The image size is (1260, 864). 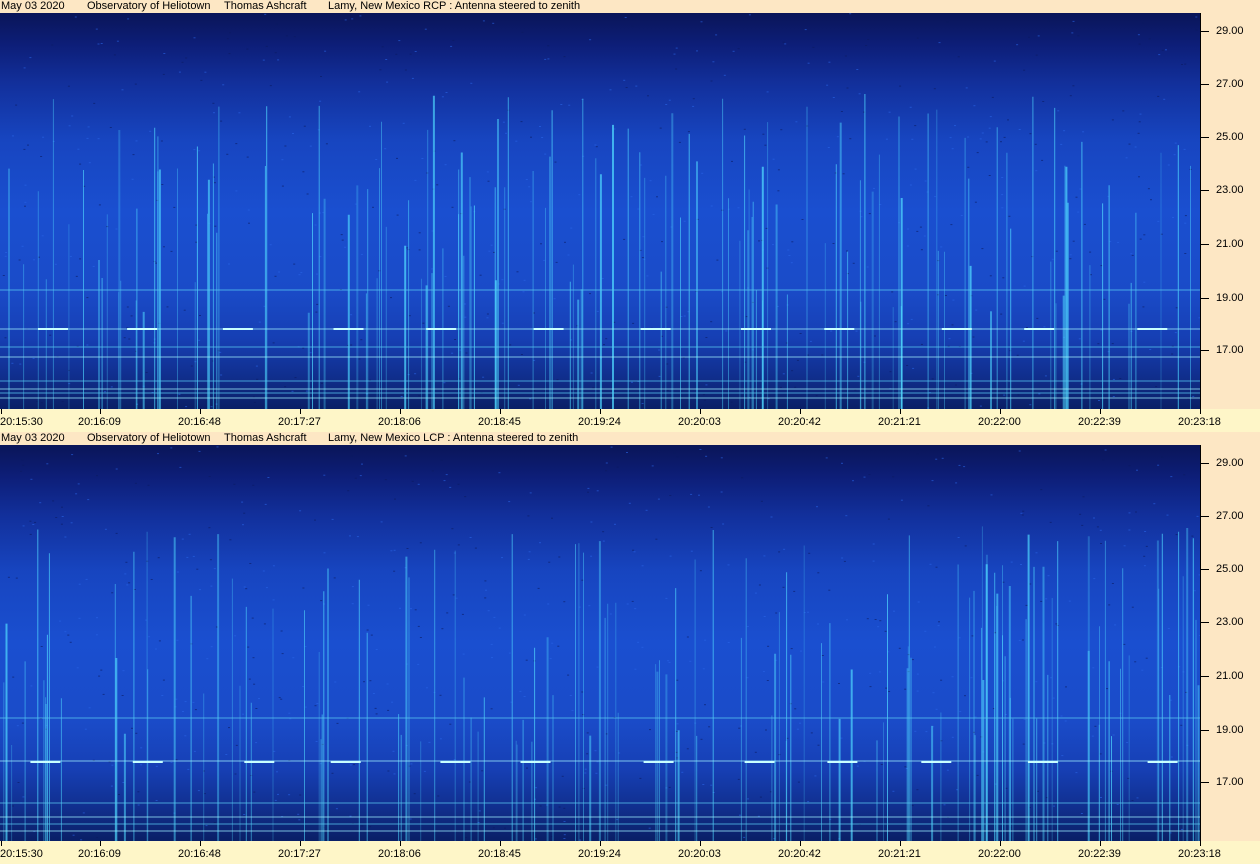 What do you see at coordinates (708, 419) in the screenshot?
I see `time-tick: 20:20:03` at bounding box center [708, 419].